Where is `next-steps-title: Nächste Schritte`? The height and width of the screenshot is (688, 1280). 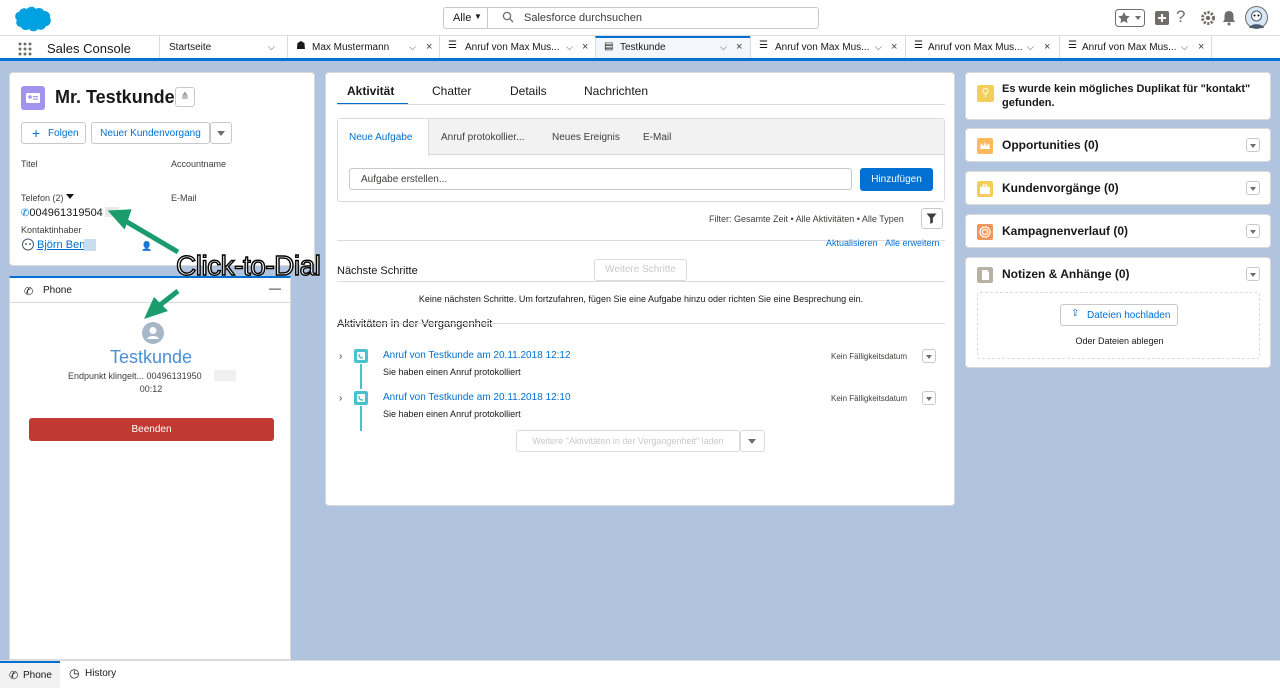 next-steps-title: Nächste Schritte is located at coordinates (377, 271).